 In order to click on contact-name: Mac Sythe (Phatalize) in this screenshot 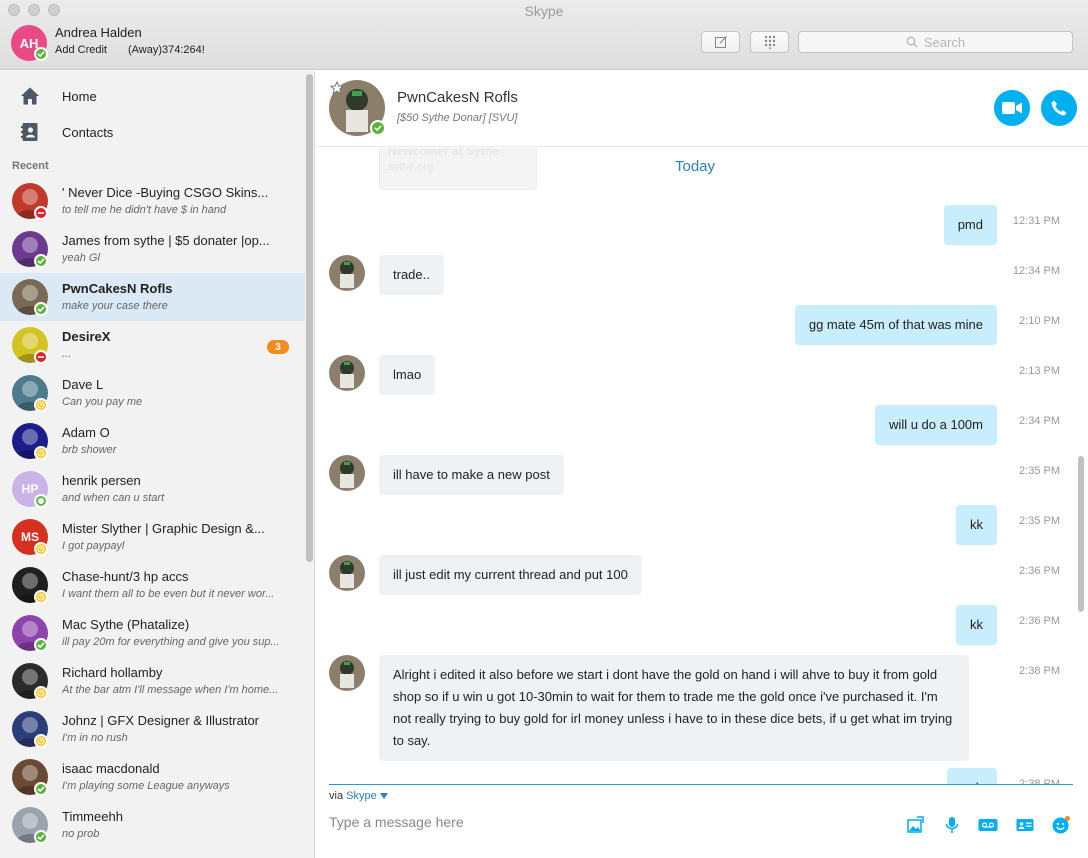, I will do `click(126, 624)`.